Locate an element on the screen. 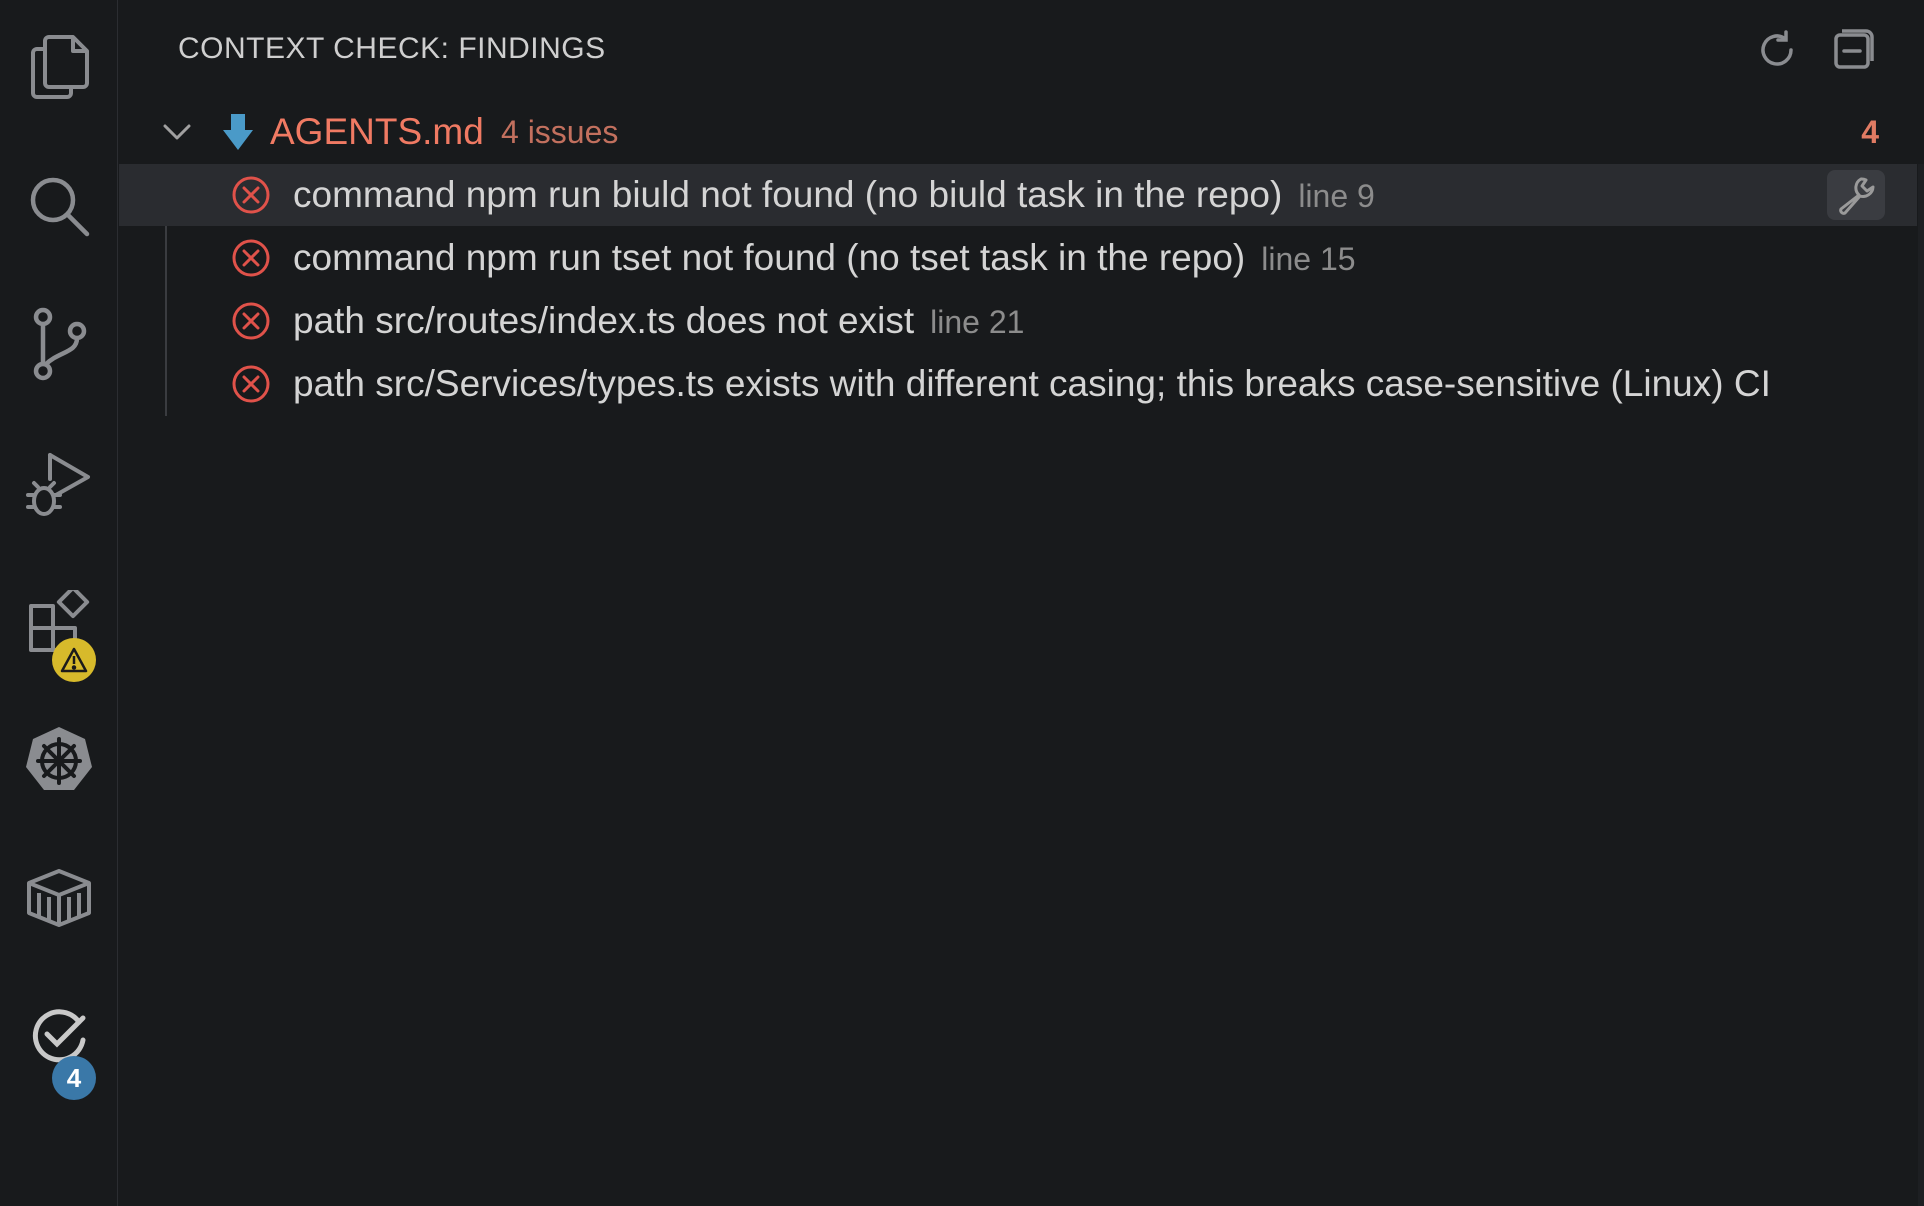 This screenshot has width=1924, height=1206. collapse-all-button is located at coordinates (1853, 50).